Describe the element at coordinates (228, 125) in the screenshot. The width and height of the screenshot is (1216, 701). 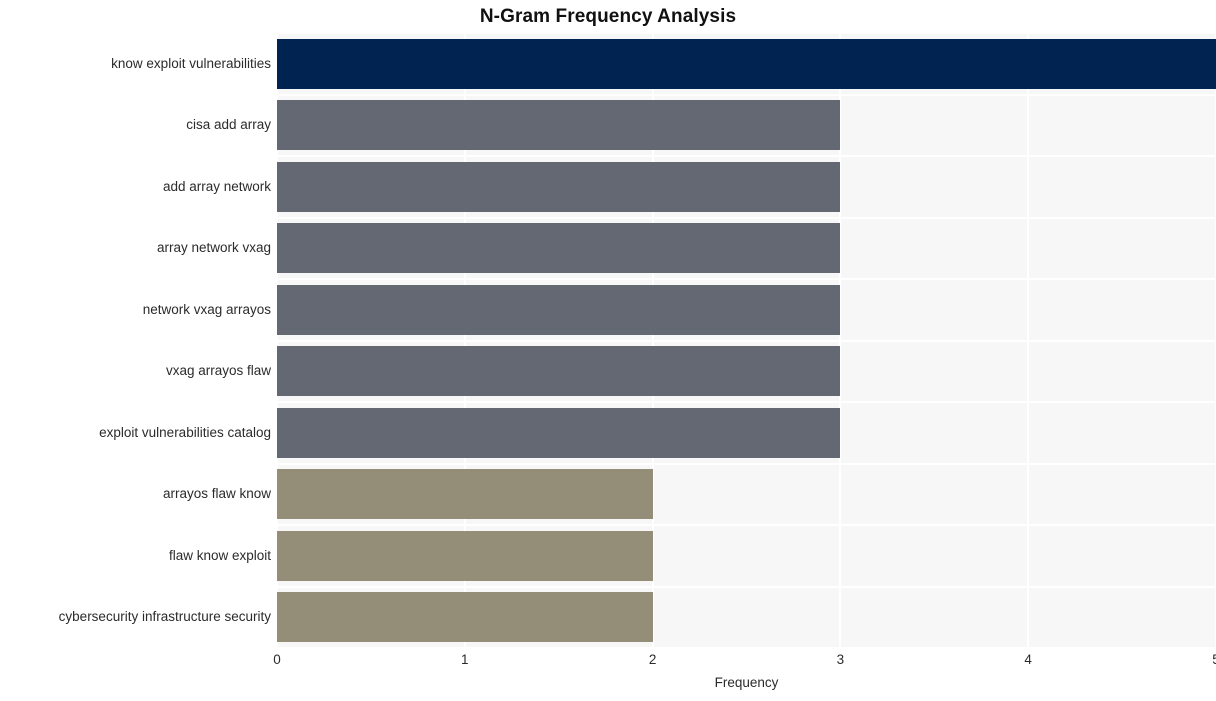
I see `y-axis-tick-label: cisa add array` at that location.